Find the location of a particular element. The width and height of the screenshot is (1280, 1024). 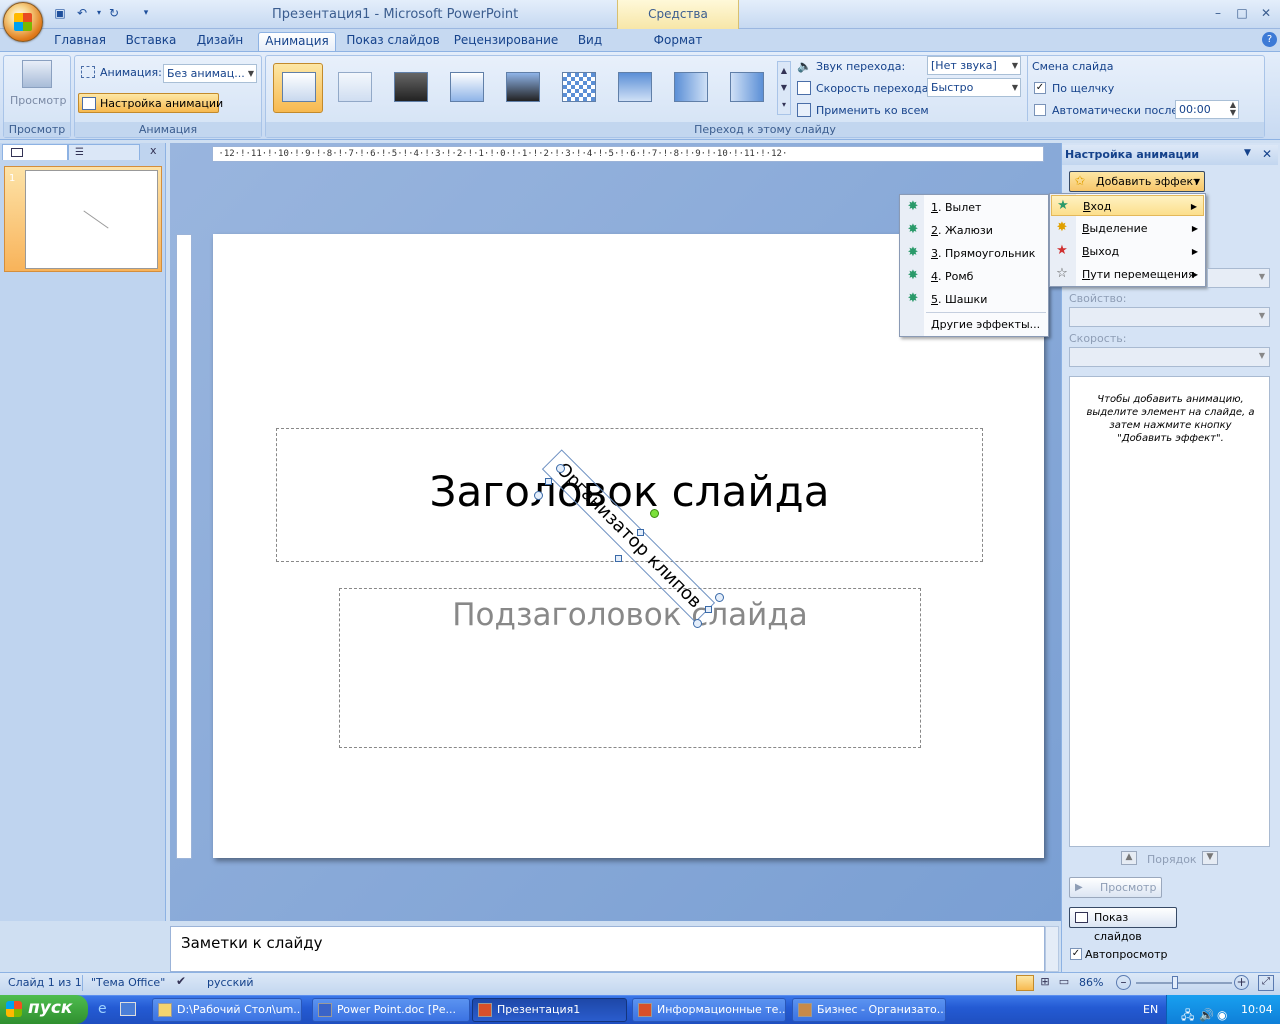

start-button: пуск is located at coordinates (44, 1009).